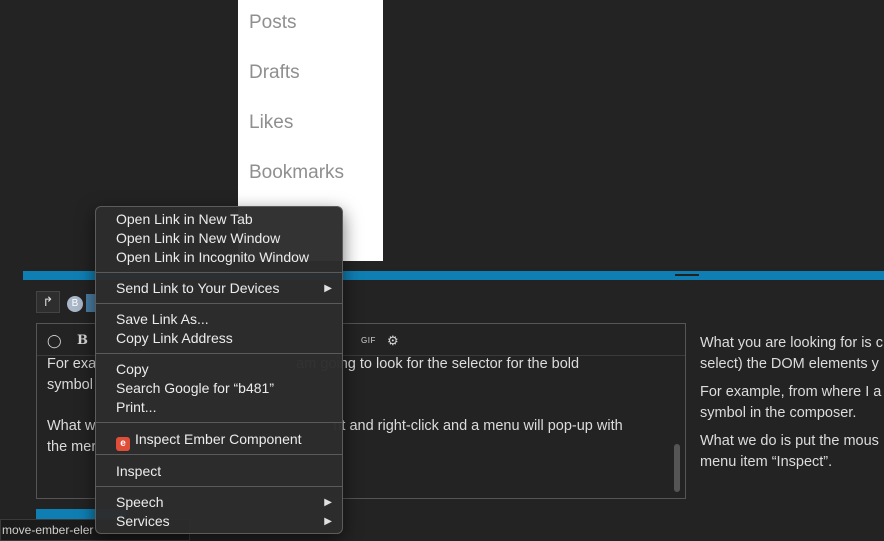  I want to click on user-menu-item-likes: Likes, so click(271, 123).